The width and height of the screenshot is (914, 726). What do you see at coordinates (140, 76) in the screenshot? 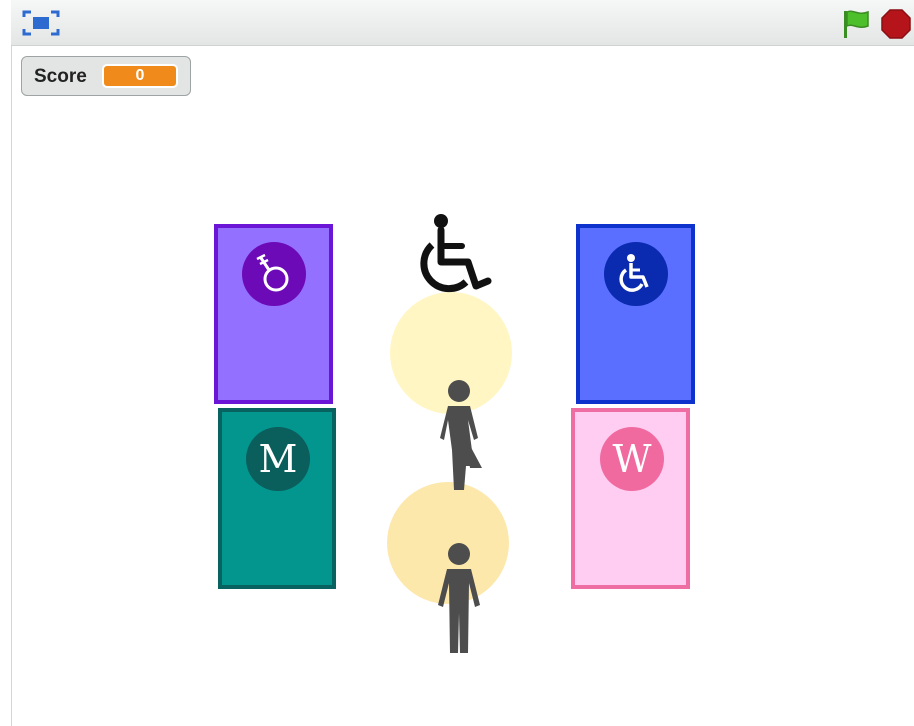
I see `score-value: 0` at bounding box center [140, 76].